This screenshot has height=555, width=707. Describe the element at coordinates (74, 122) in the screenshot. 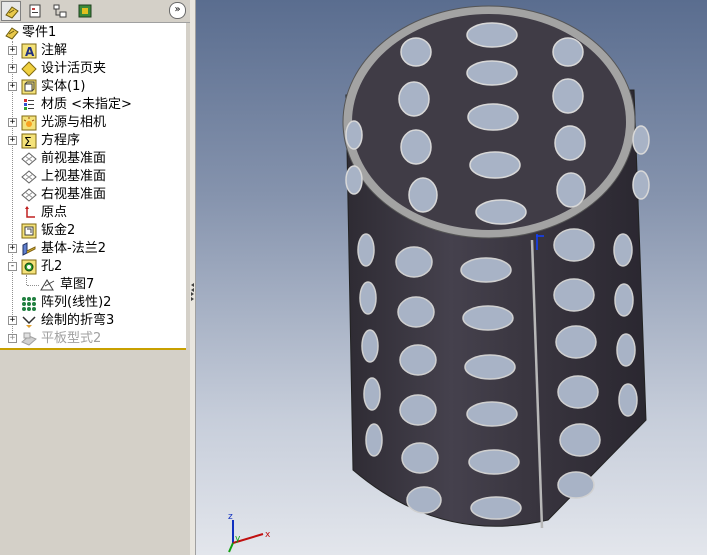

I see `tree-item-label: 光源与相机` at that location.